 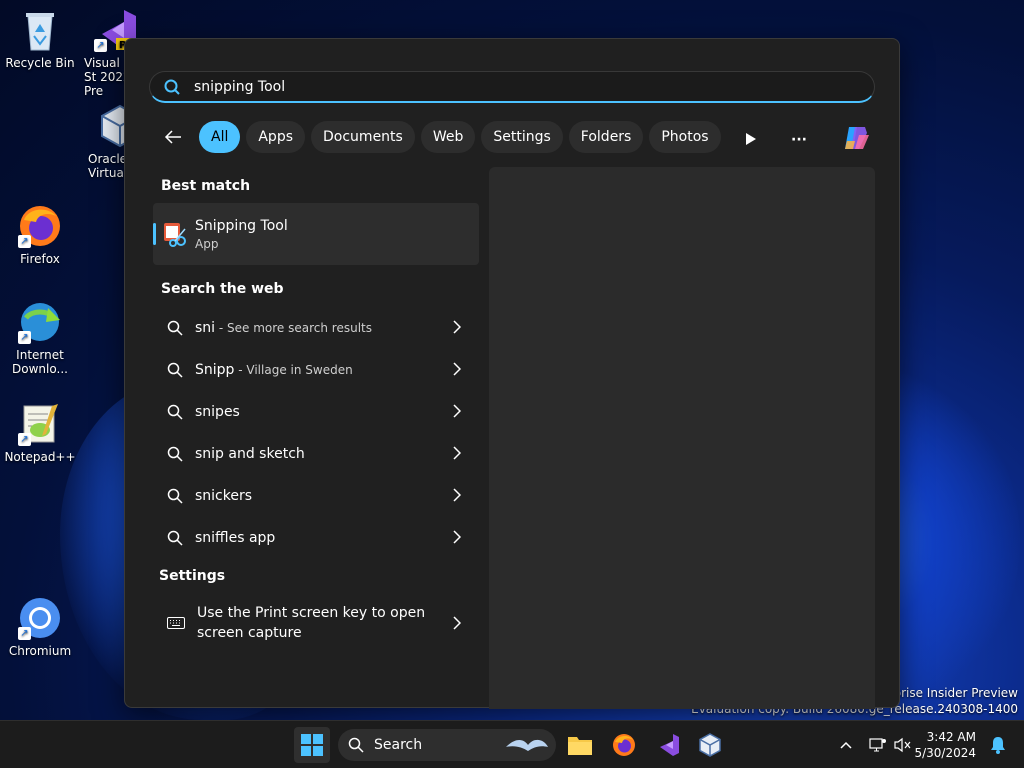 What do you see at coordinates (205, 328) in the screenshot?
I see `web-result-query: sni` at bounding box center [205, 328].